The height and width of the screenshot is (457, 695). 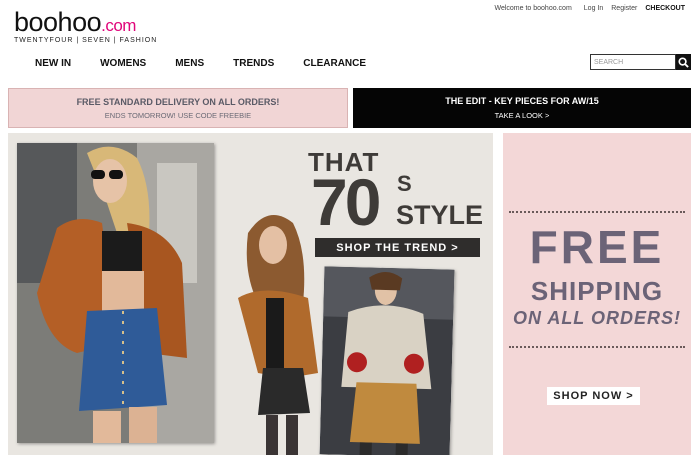 What do you see at coordinates (665, 8) in the screenshot?
I see `checkout-link: CHECKOUT` at bounding box center [665, 8].